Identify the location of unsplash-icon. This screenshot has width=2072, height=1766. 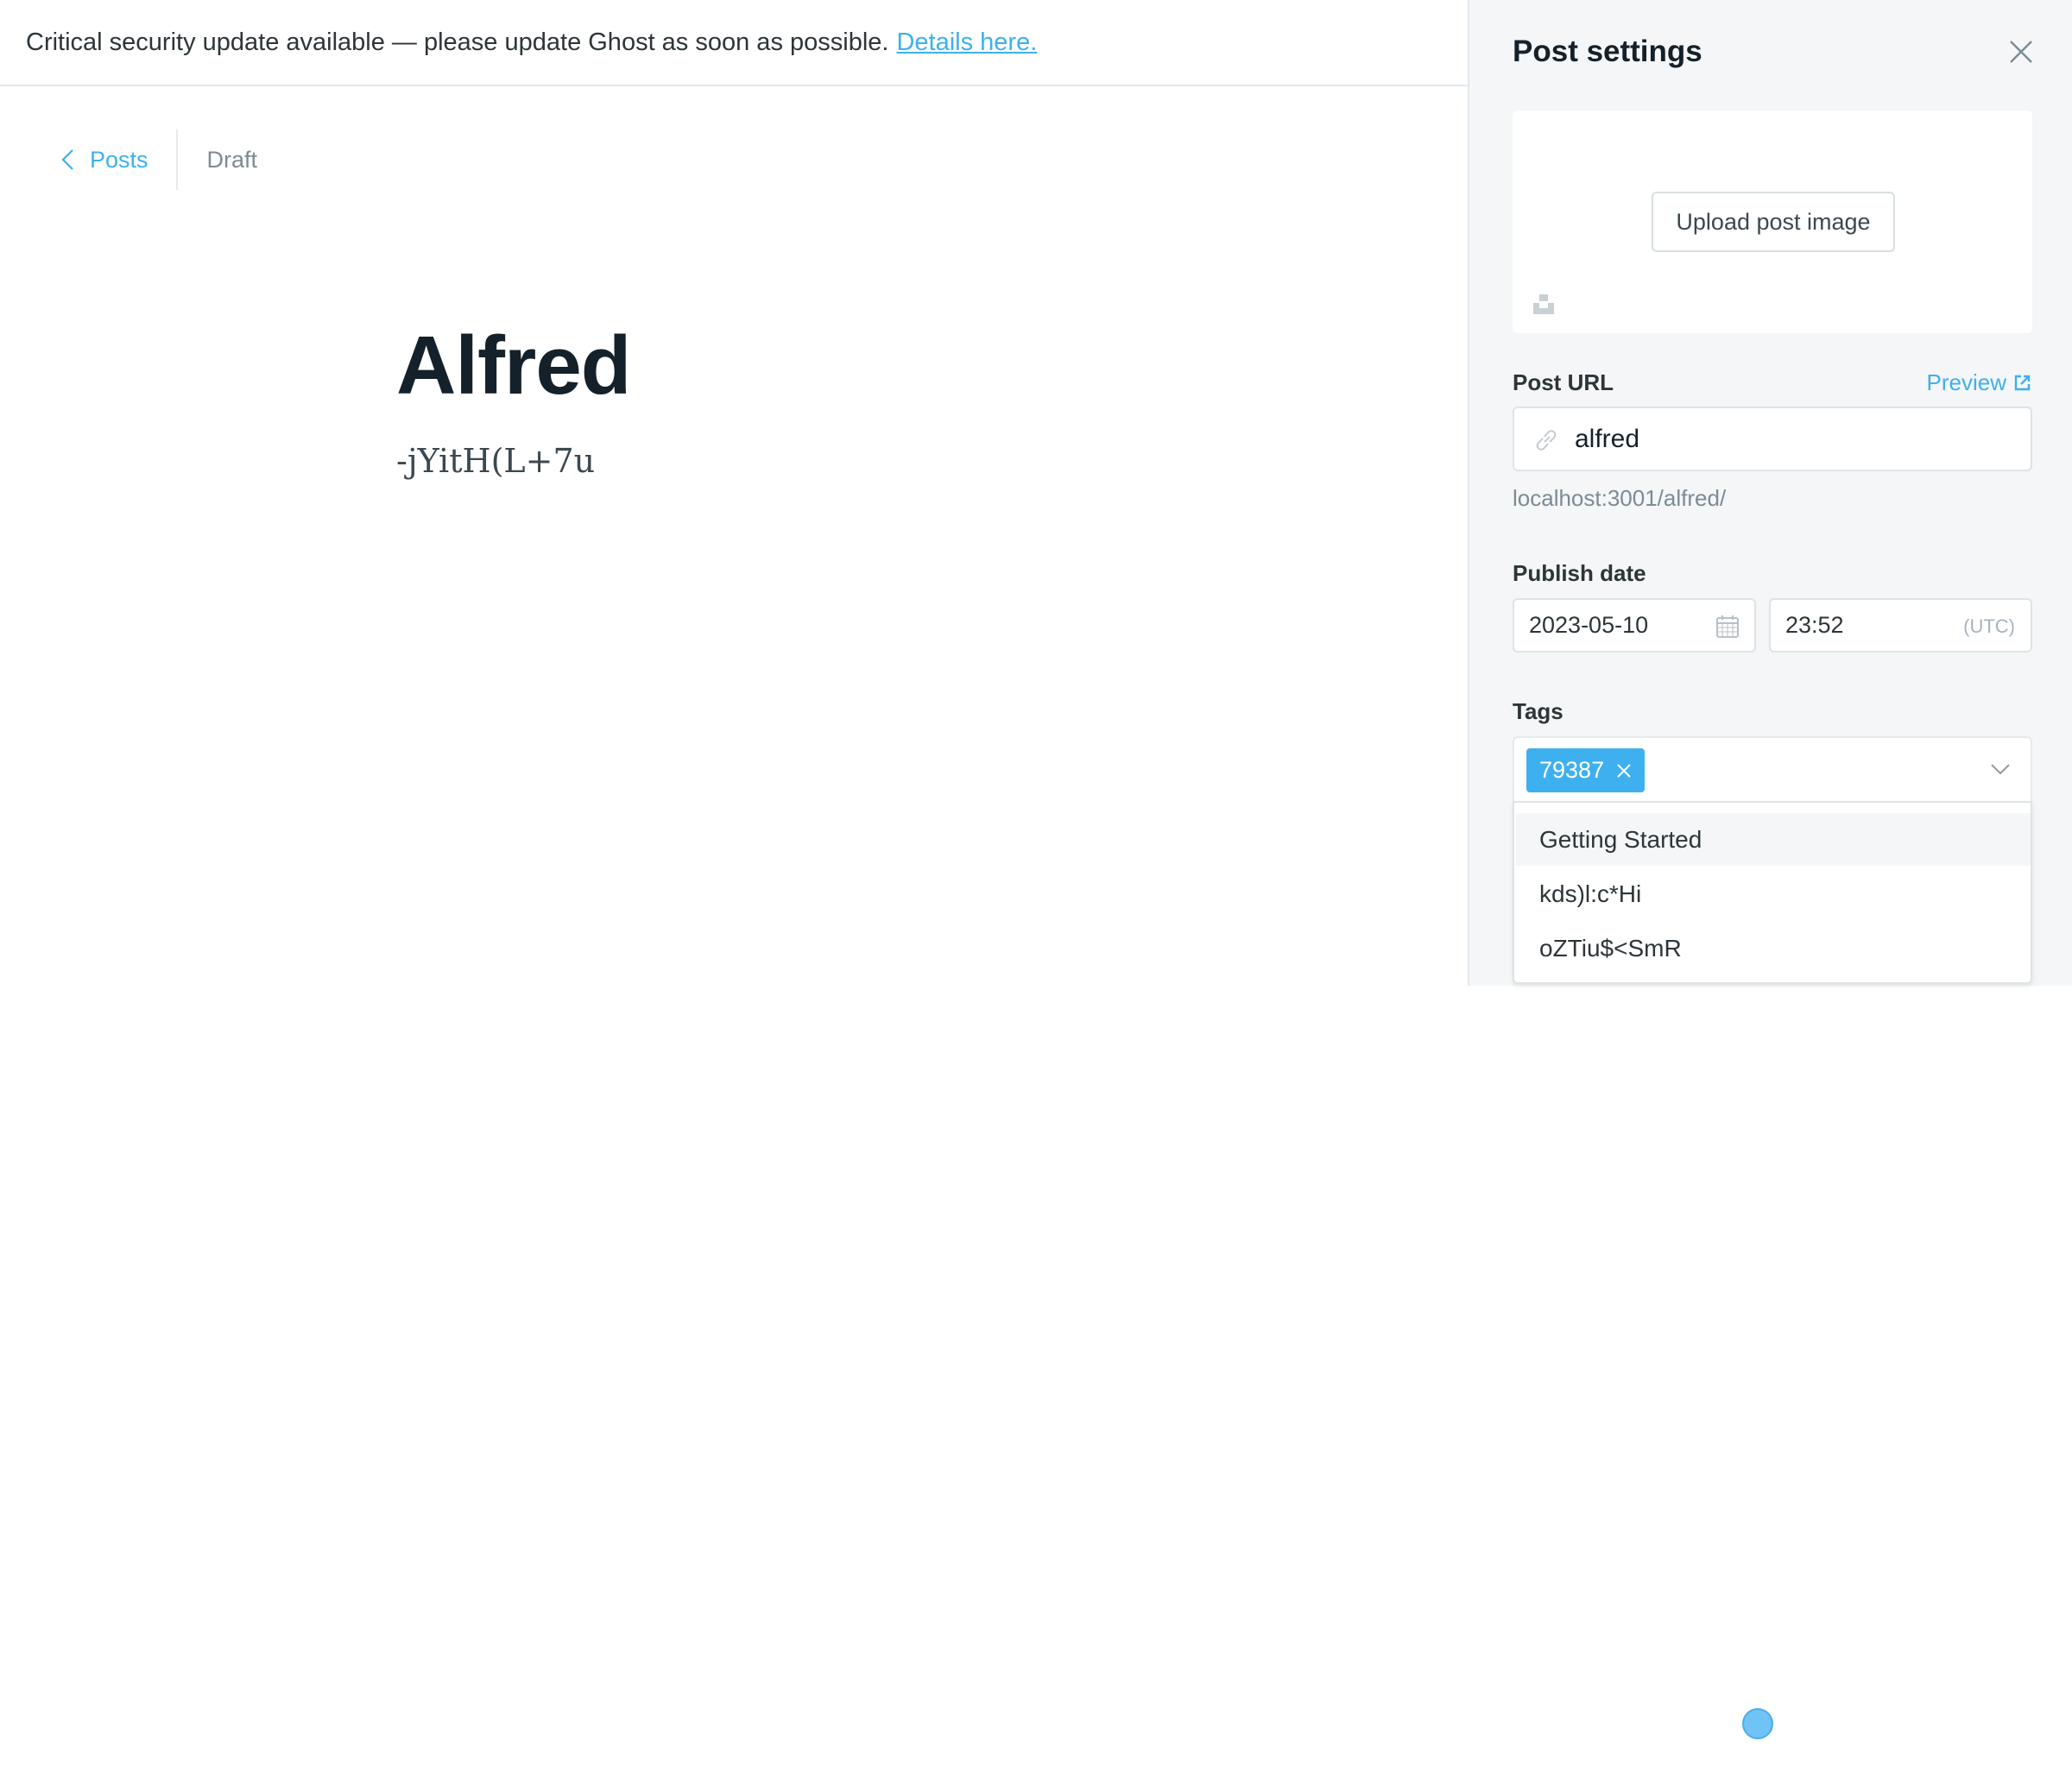
(1544, 304).